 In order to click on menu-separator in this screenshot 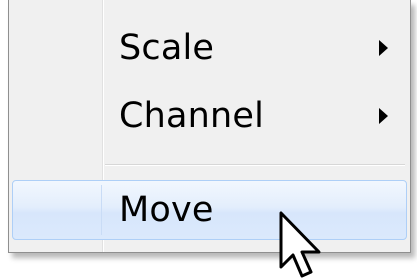, I will do `click(255, 165)`.